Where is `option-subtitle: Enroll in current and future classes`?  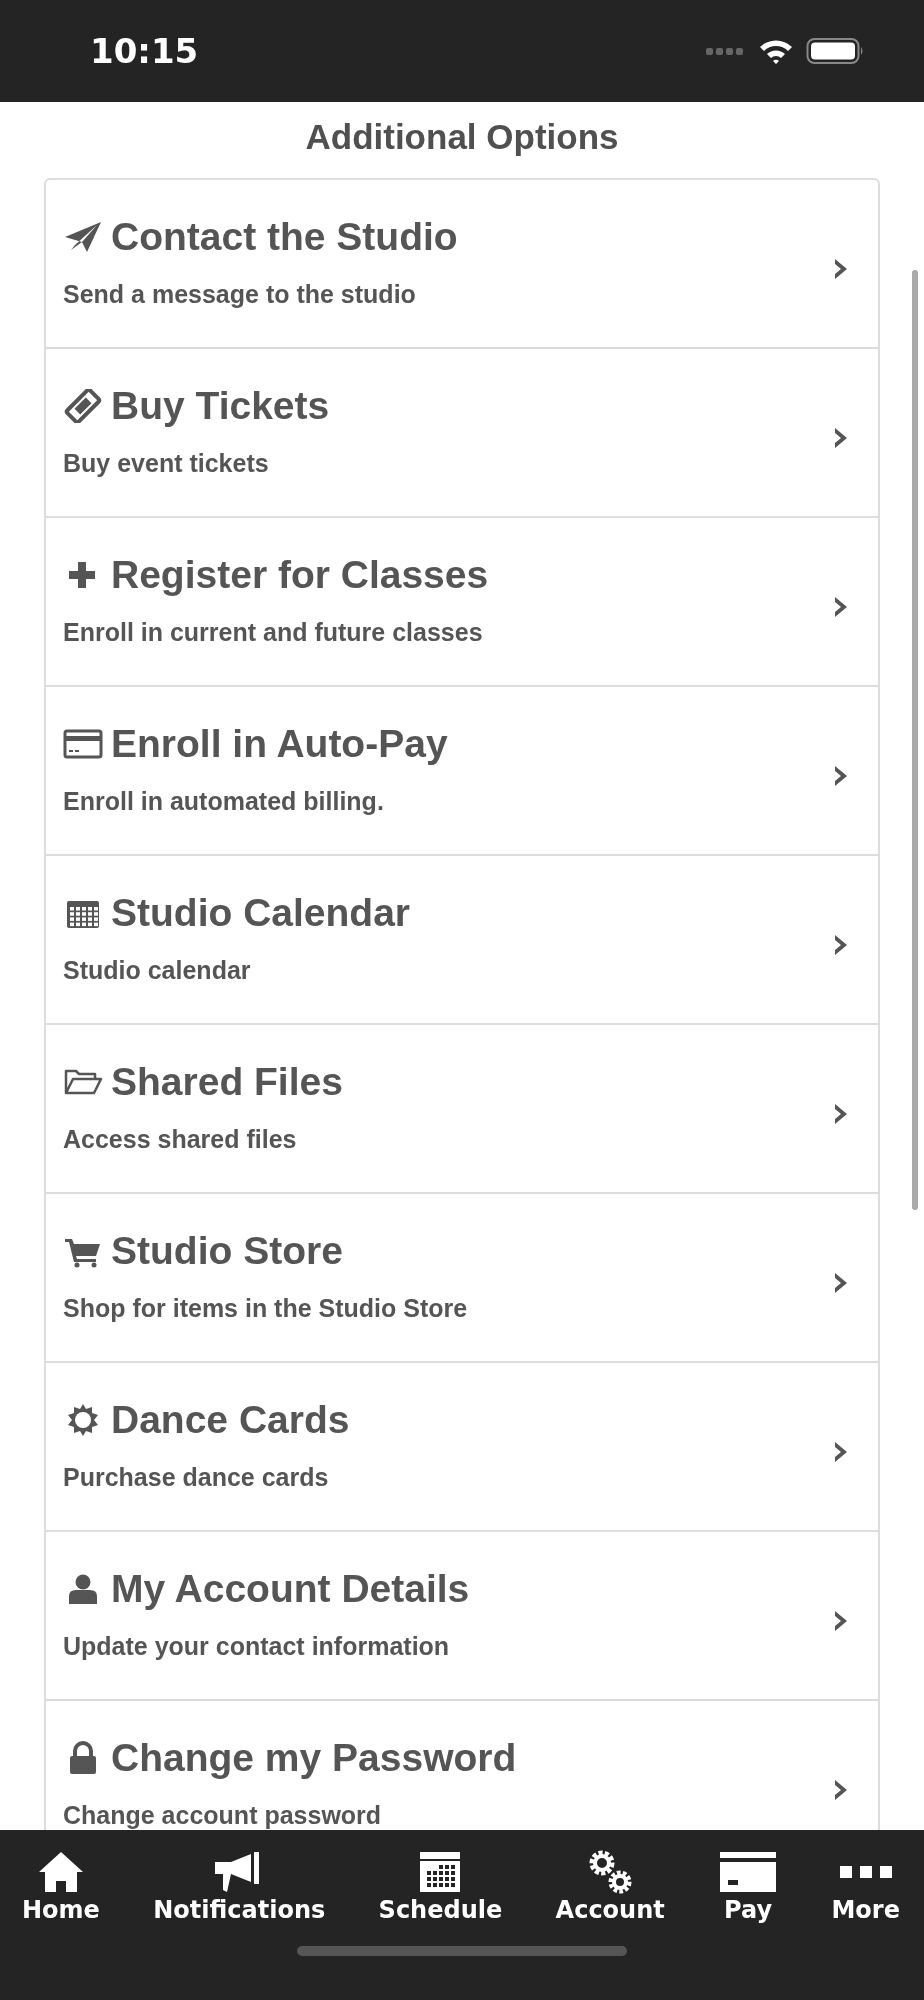
option-subtitle: Enroll in current and future classes is located at coordinates (273, 631).